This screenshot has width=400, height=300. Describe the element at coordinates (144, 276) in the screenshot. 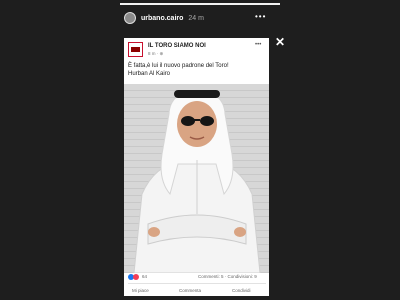

I see `reaction-count: 64` at that location.